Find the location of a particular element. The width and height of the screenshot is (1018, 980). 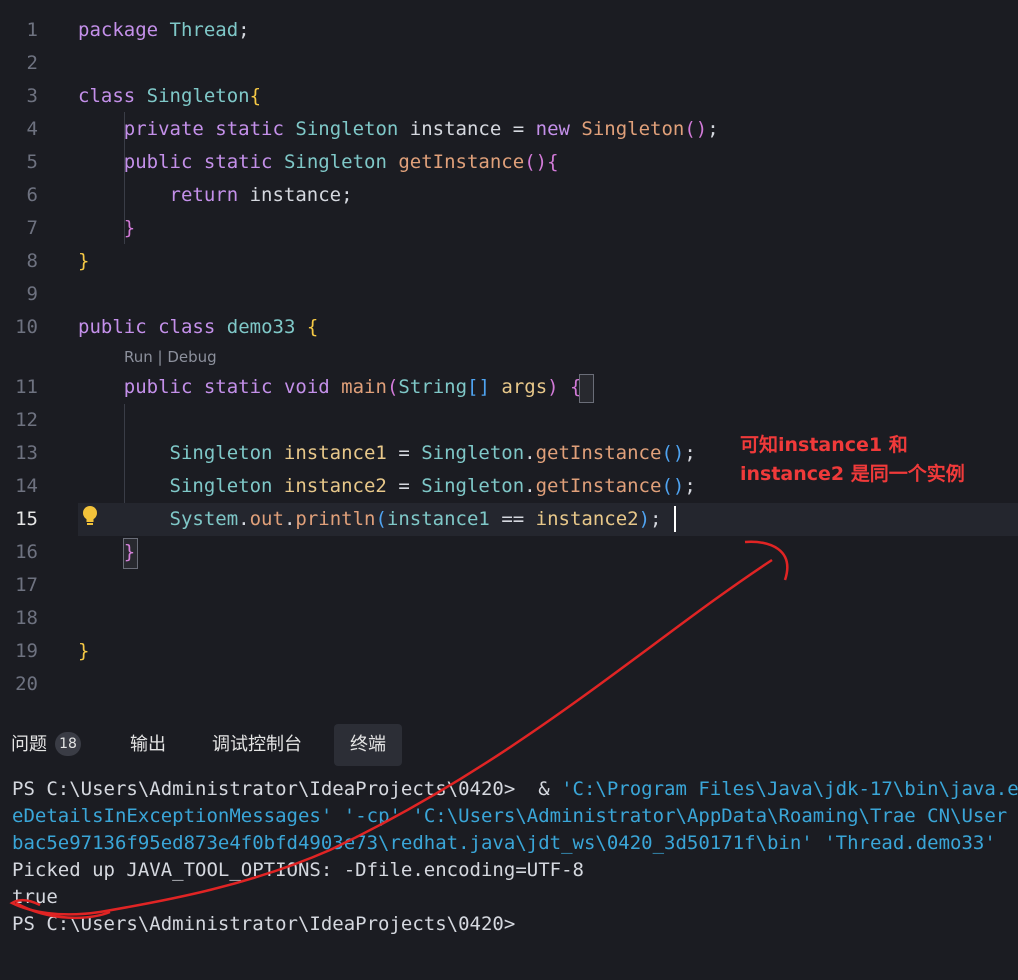

code-line: 10 public class demo33 { is located at coordinates (509, 327).